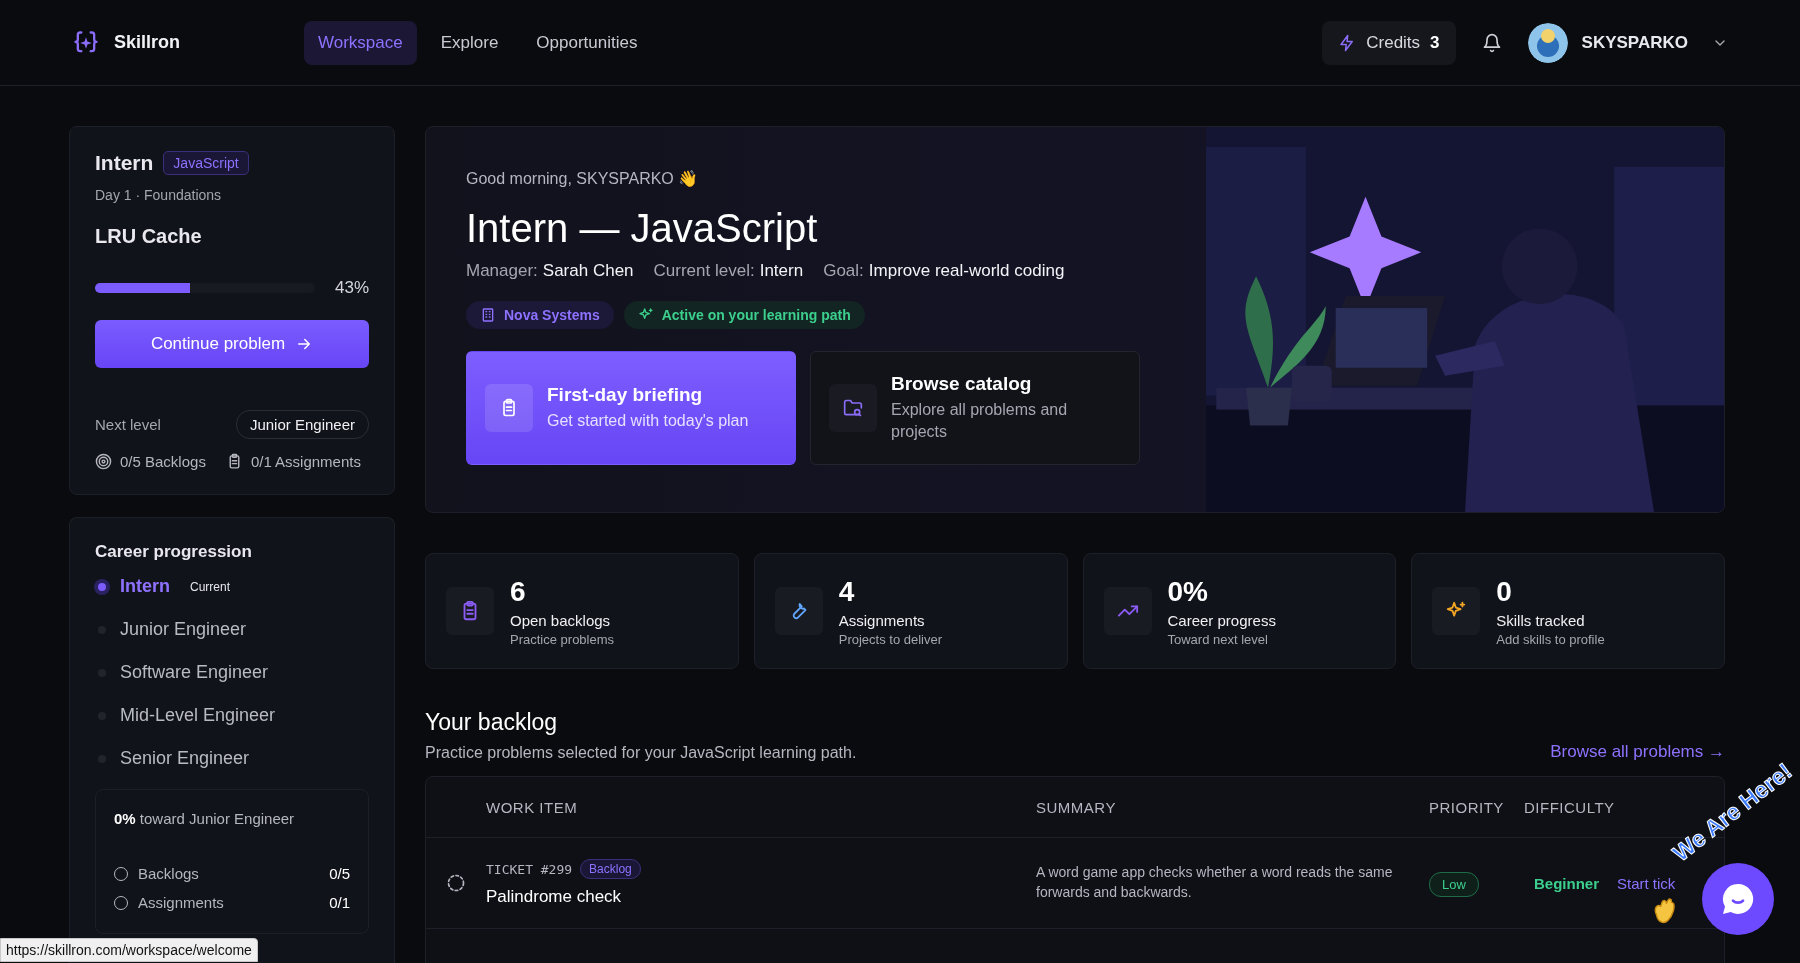  Describe the element at coordinates (1646, 883) in the screenshot. I see `start-ticket-link: Start tick` at that location.